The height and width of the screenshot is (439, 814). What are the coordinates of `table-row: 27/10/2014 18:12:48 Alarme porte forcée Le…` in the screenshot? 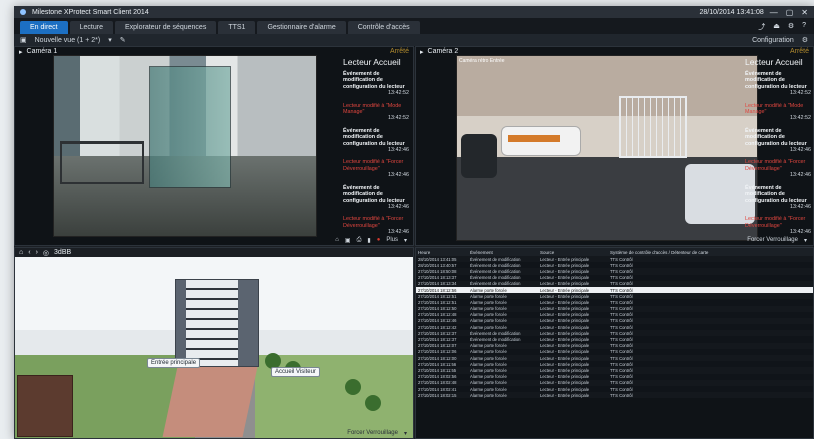 It's located at (614, 314).